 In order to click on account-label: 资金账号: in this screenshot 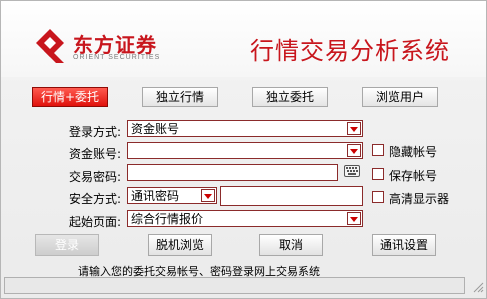, I will do `click(94, 154)`.